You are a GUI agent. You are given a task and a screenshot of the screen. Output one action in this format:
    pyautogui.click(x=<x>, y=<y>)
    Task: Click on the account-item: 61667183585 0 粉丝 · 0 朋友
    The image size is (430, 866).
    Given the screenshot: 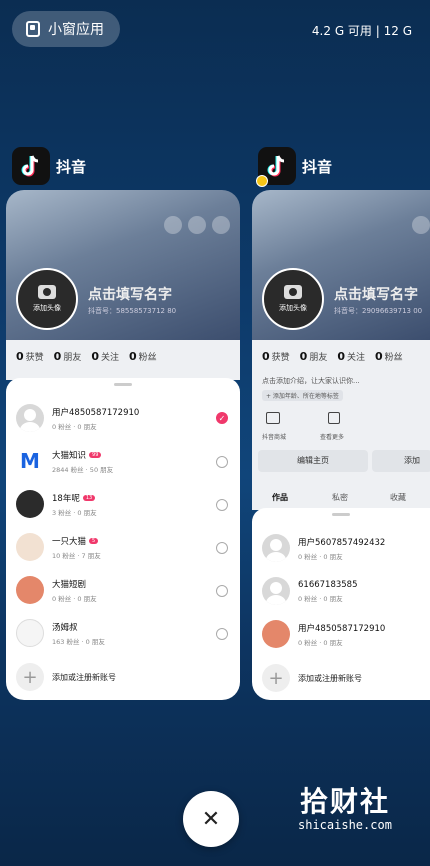 What is the action you would take?
    pyautogui.click(x=346, y=591)
    